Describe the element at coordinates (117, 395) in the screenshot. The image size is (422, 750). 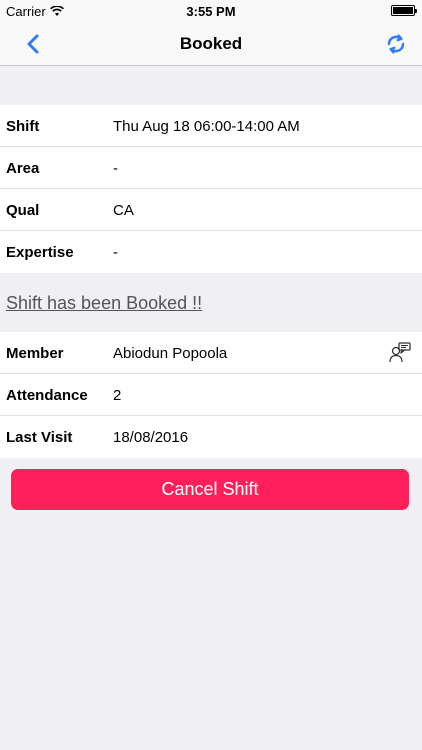
I see `attendance-value: 2` at that location.